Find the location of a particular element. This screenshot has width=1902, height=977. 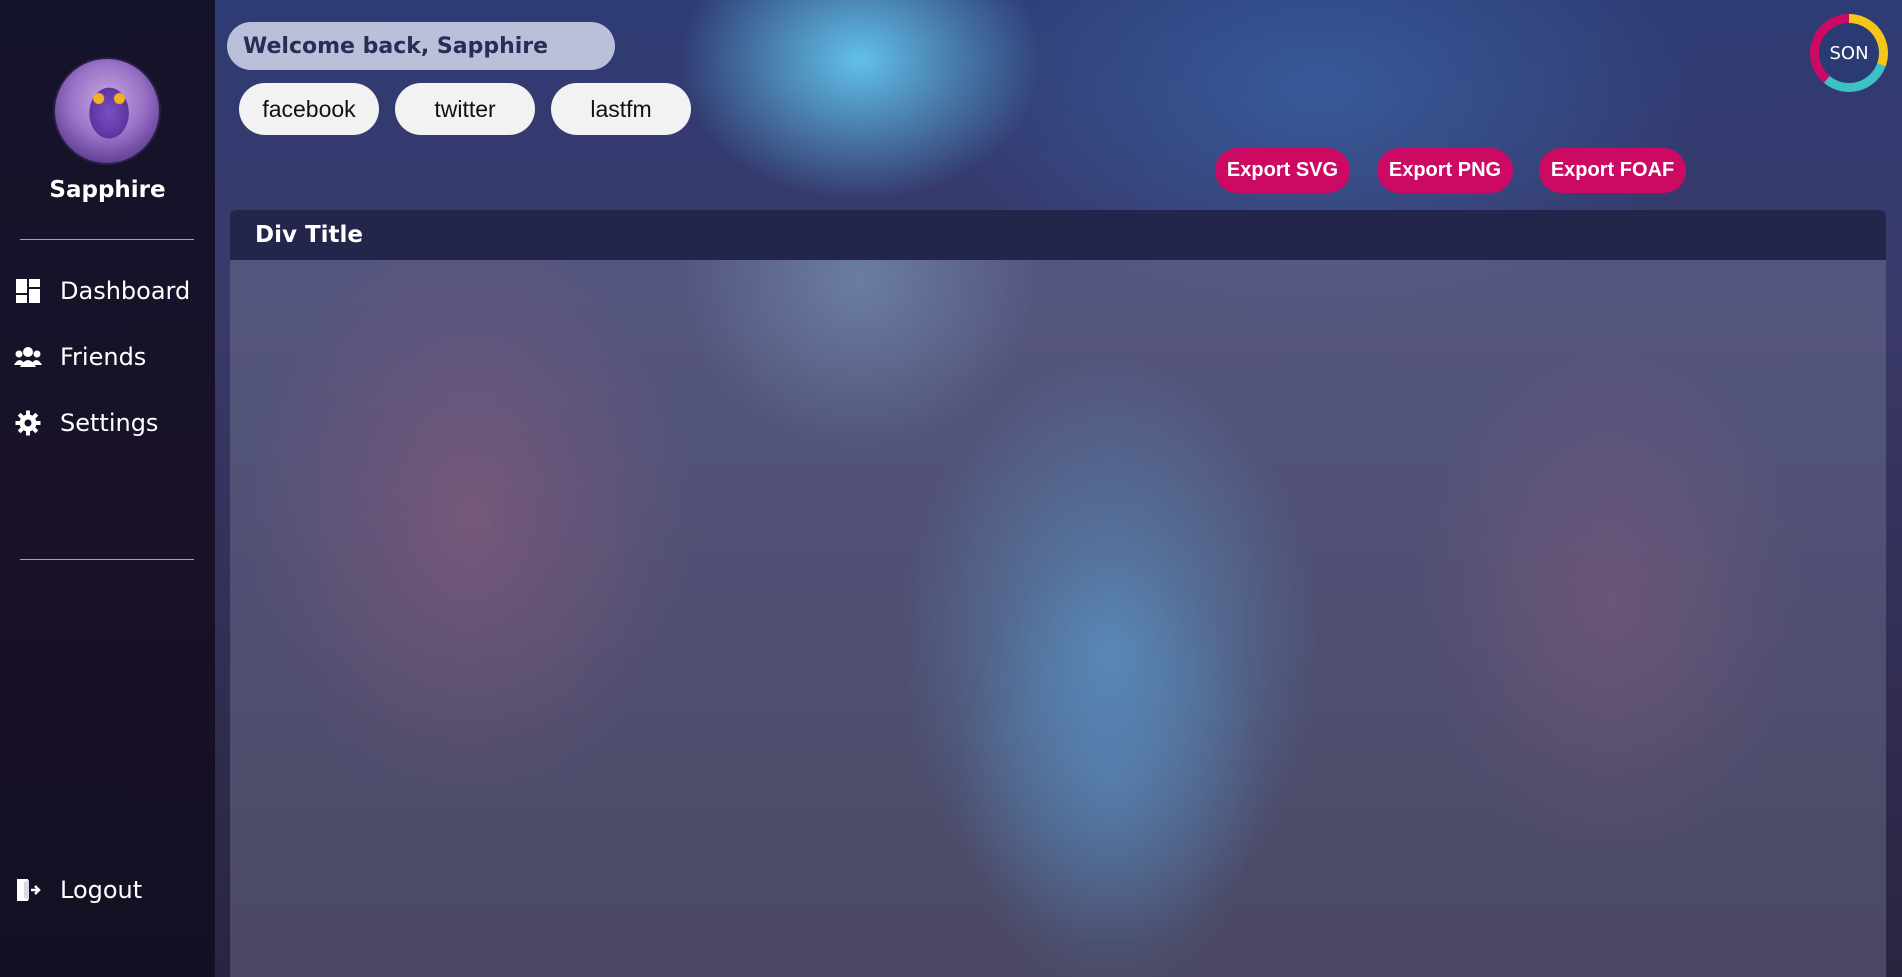

gear-icon is located at coordinates (28, 423).